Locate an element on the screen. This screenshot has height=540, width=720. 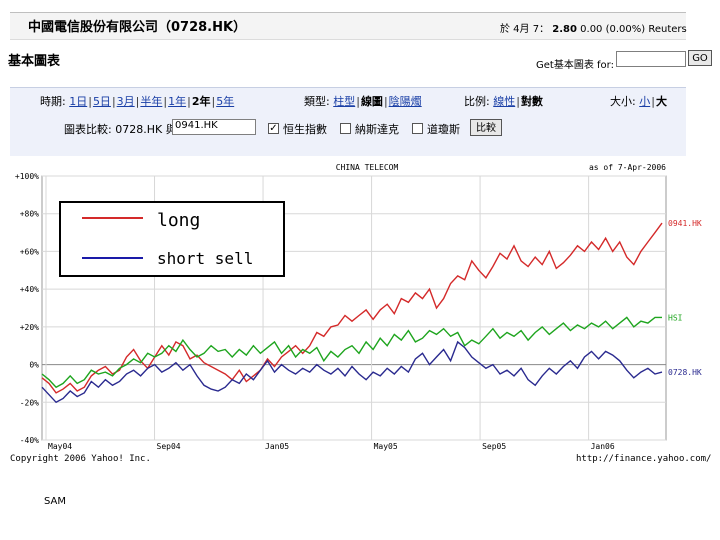
note-text: SAM is located at coordinates (55, 501).